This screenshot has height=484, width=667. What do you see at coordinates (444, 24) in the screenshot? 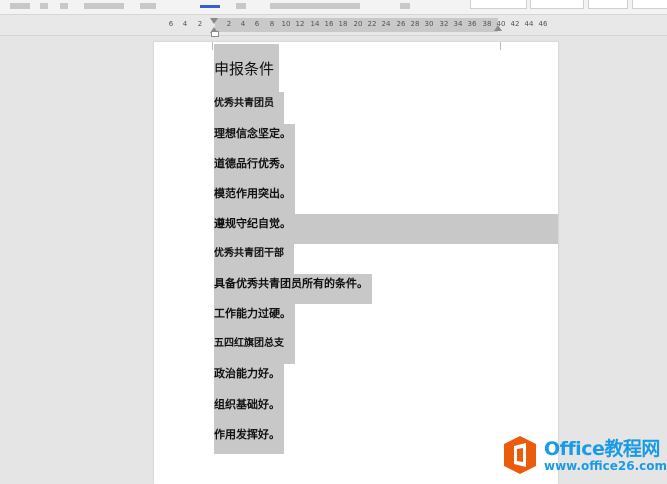
I see `ruler-tick: 32` at bounding box center [444, 24].